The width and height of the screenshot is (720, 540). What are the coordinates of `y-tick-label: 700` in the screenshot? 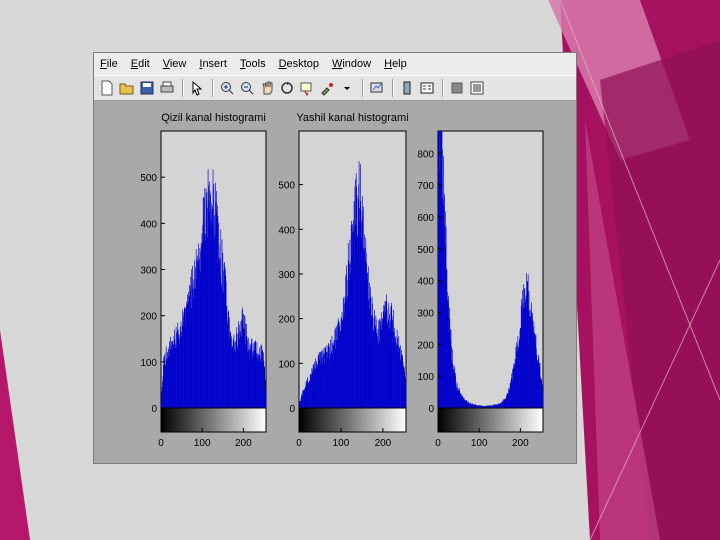 It's located at (425, 186).